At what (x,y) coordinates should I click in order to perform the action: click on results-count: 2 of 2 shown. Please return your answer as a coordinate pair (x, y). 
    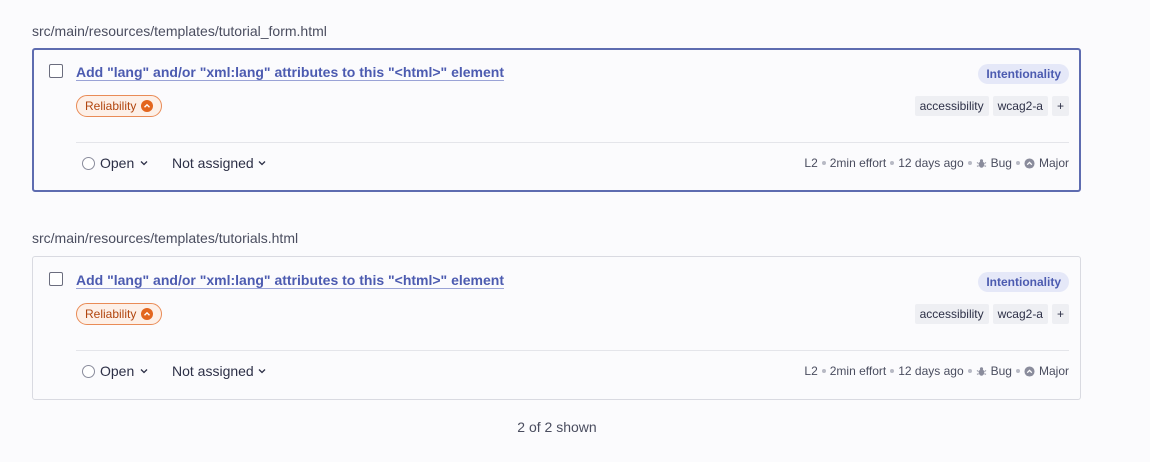
    Looking at the image, I should click on (557, 427).